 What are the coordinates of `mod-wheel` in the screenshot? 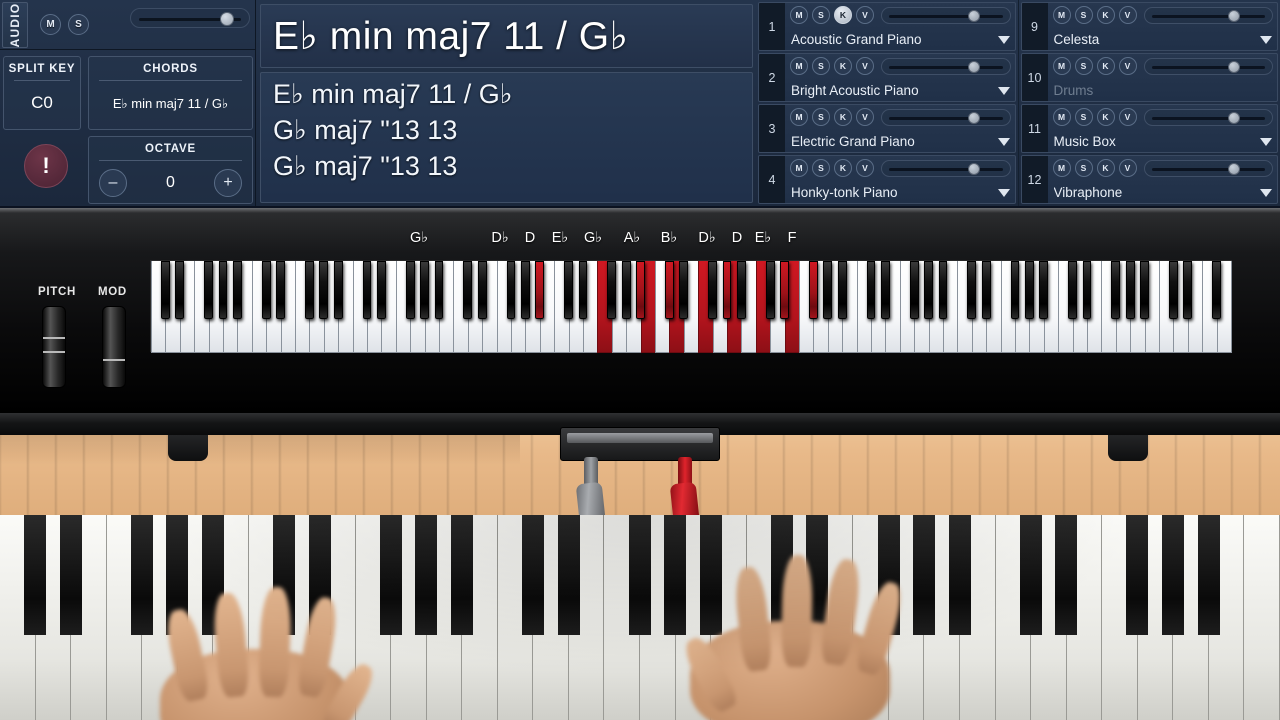 It's located at (114, 347).